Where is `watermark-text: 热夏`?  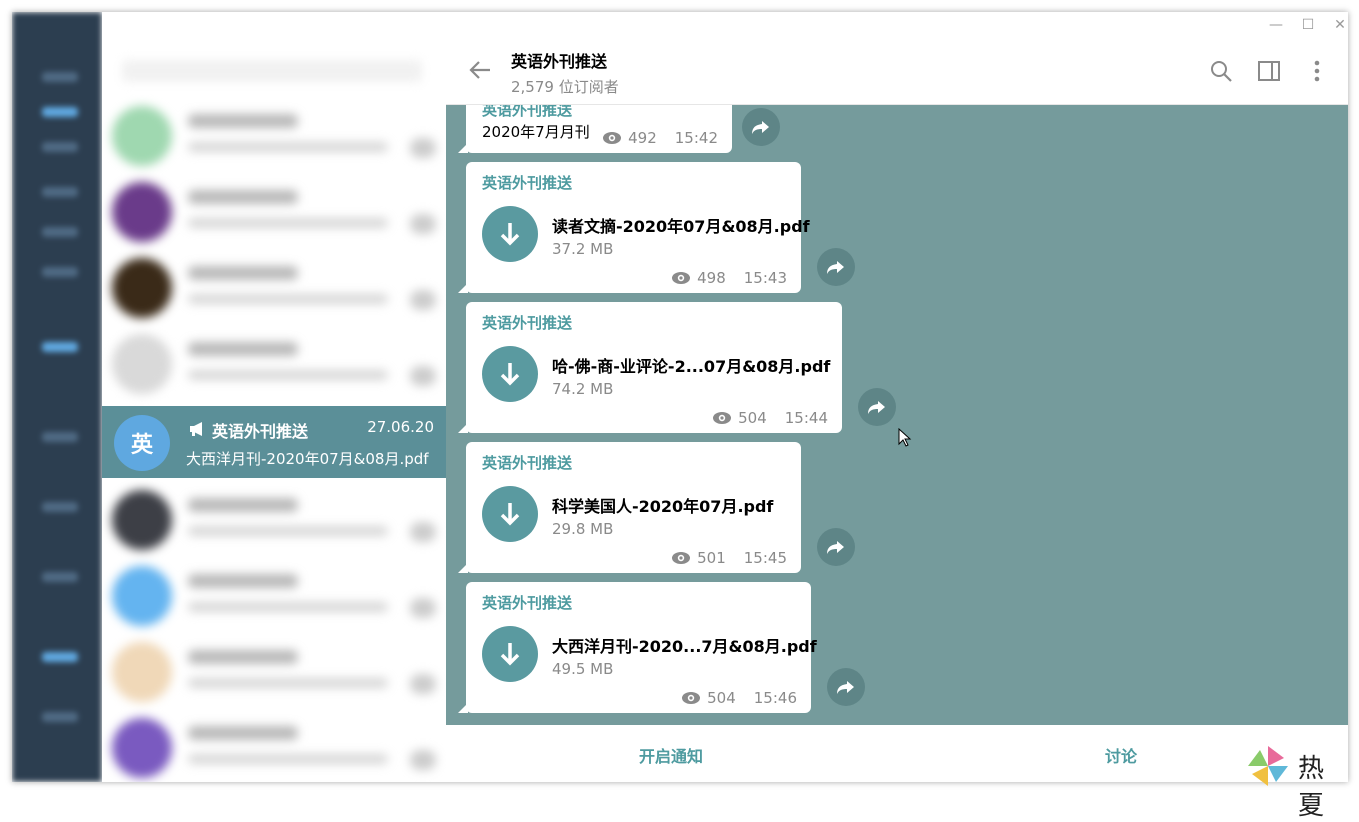
watermark-text: 热夏 is located at coordinates (1313, 787).